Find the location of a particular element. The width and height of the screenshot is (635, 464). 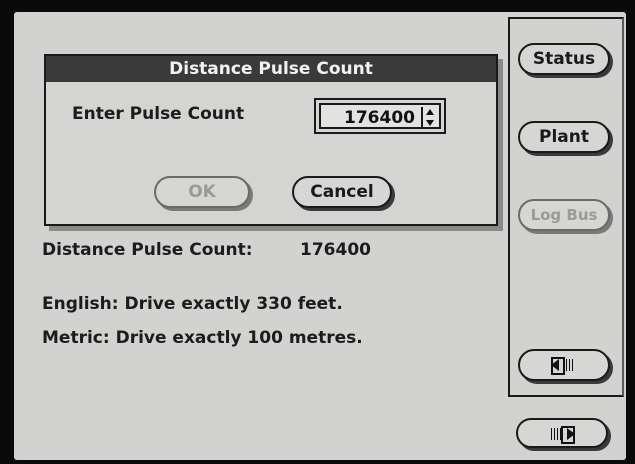

pulse-count-field: 176400 is located at coordinates (380, 116).